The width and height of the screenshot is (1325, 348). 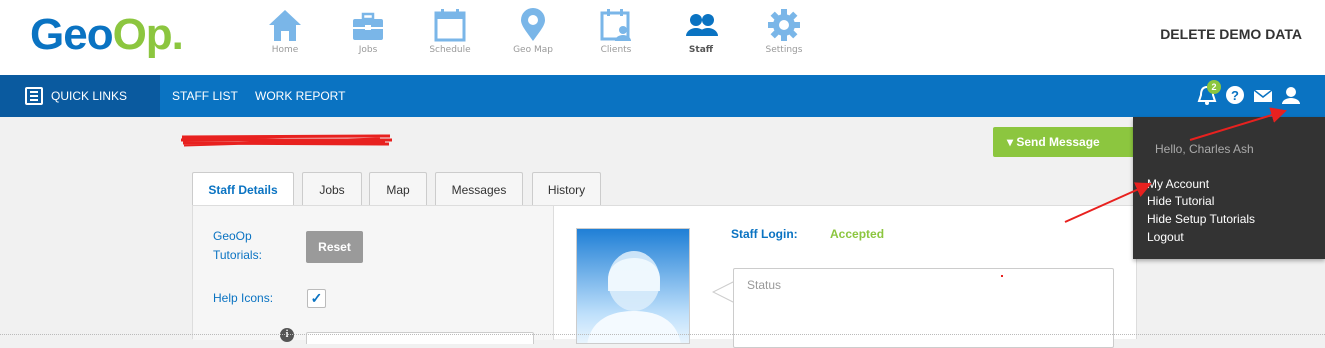 What do you see at coordinates (332, 189) in the screenshot?
I see `tab-jobs: Jobs` at bounding box center [332, 189].